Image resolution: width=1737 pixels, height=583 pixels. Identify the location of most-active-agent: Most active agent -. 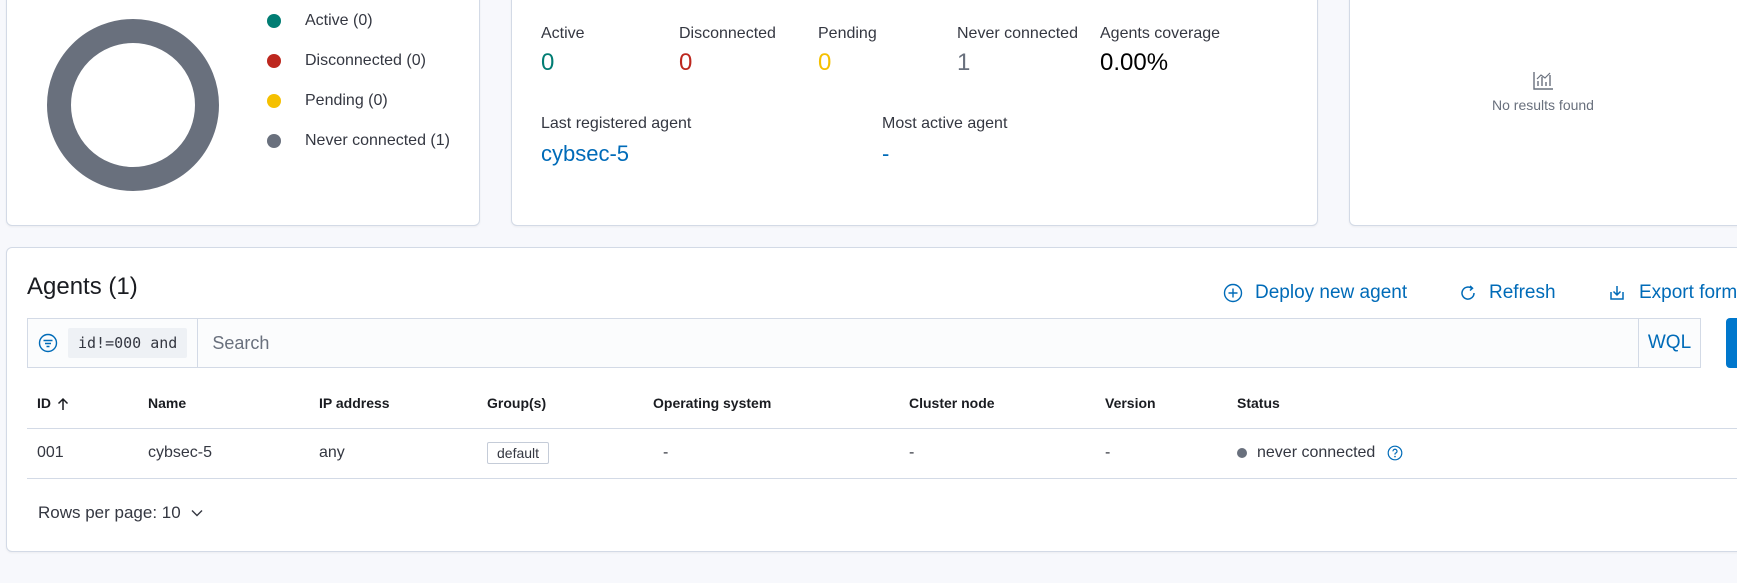
(944, 141).